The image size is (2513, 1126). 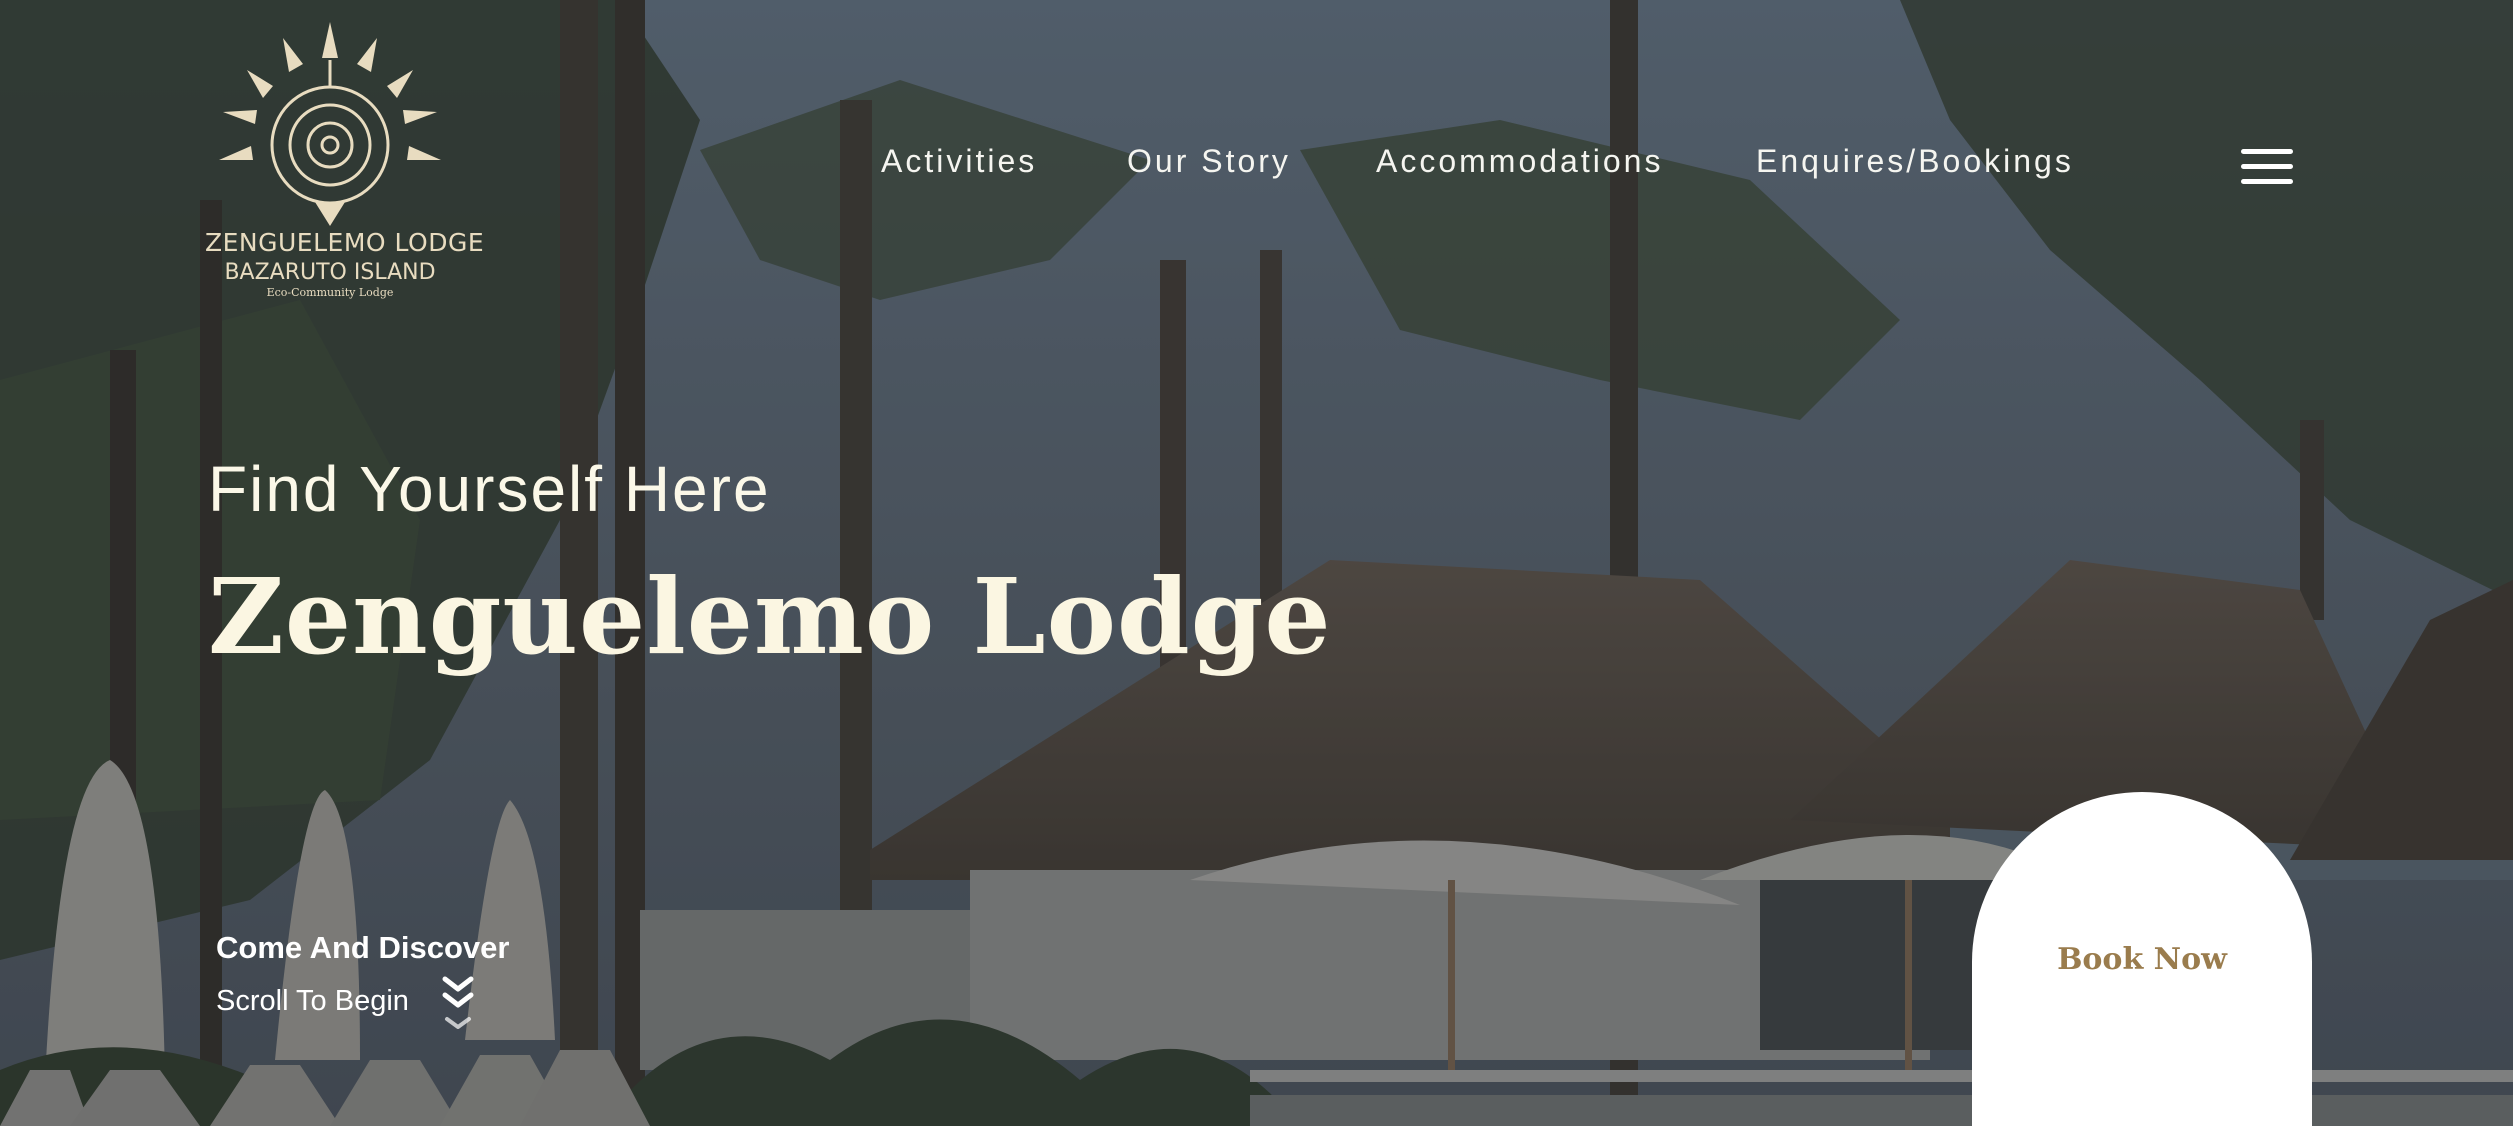 What do you see at coordinates (770, 616) in the screenshot?
I see `hero-title: Zenguelemo Lodge` at bounding box center [770, 616].